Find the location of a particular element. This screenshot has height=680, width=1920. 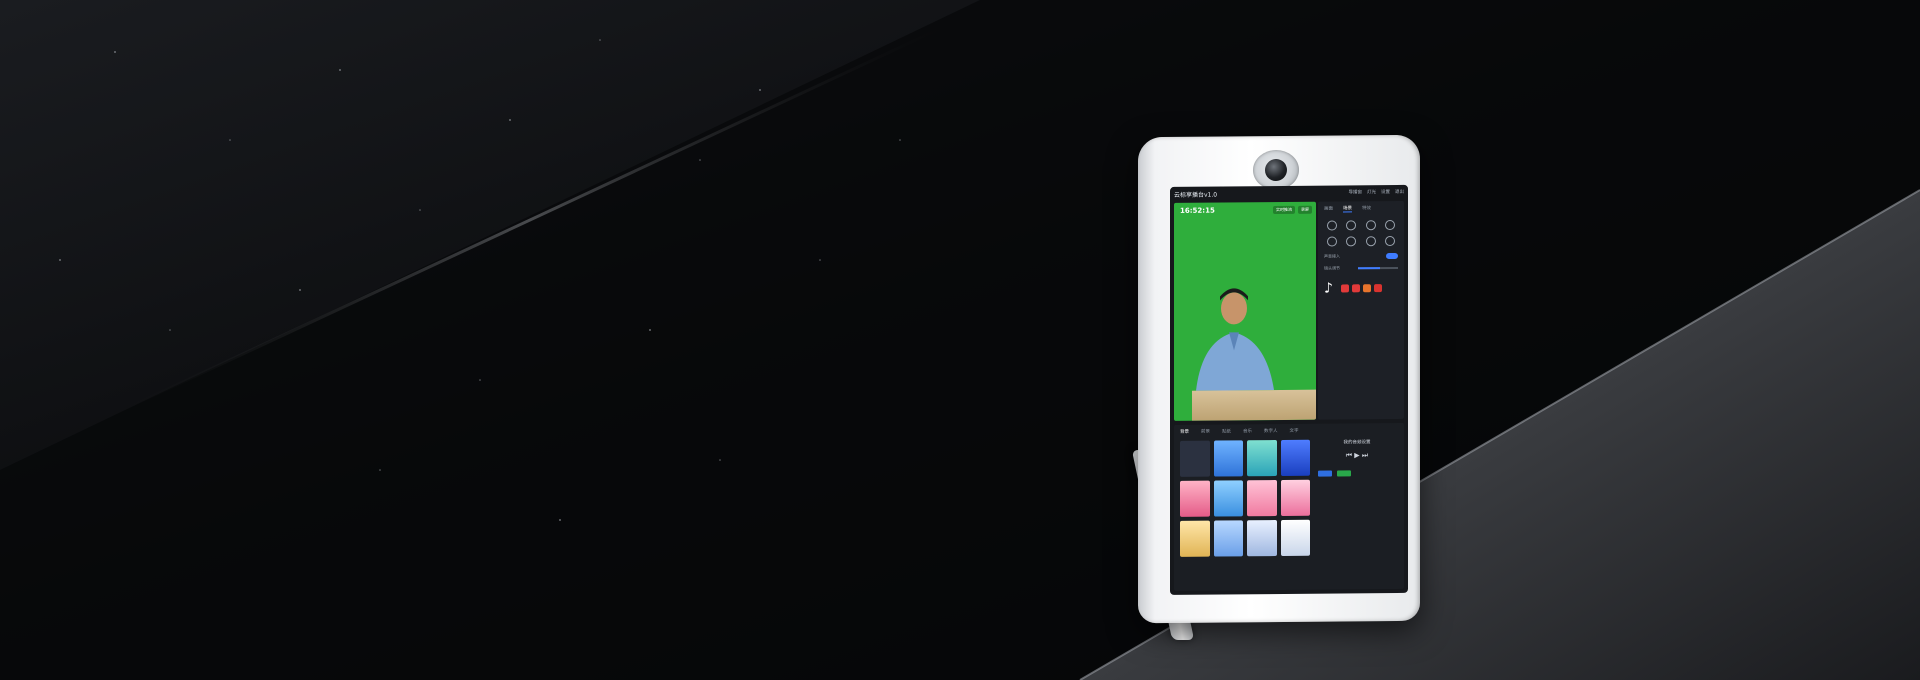

bottom-tabs: 背景 前景 贴纸 音乐 数字人 文字 is located at coordinates (1289, 431).